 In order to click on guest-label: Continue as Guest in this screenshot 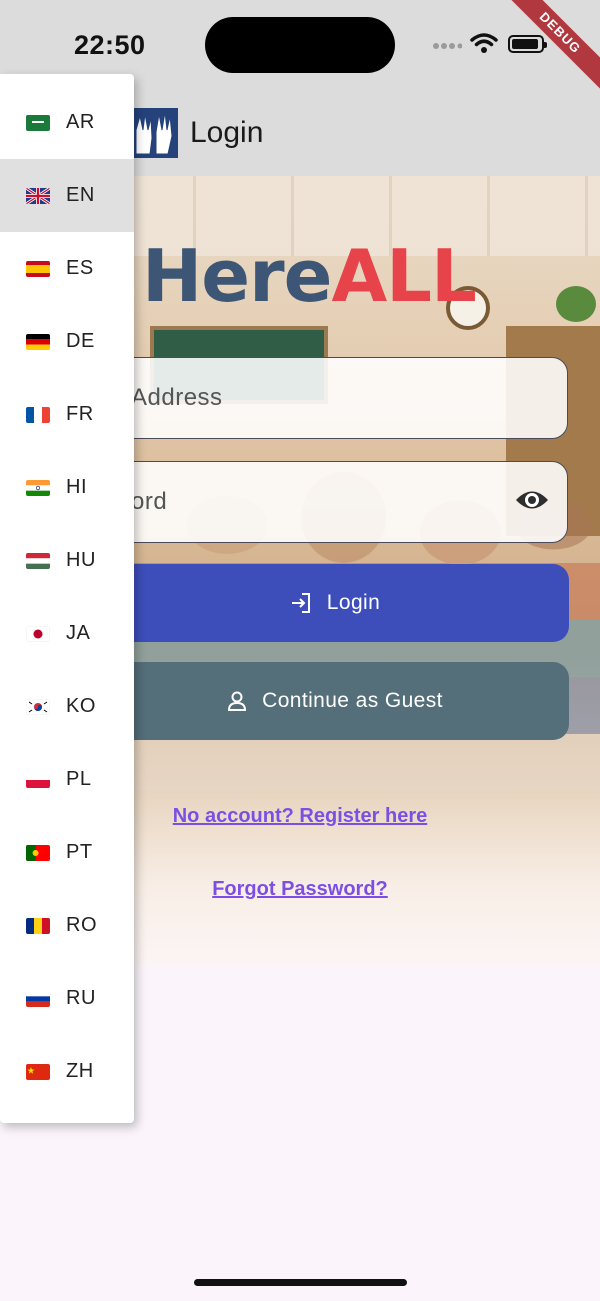, I will do `click(352, 700)`.